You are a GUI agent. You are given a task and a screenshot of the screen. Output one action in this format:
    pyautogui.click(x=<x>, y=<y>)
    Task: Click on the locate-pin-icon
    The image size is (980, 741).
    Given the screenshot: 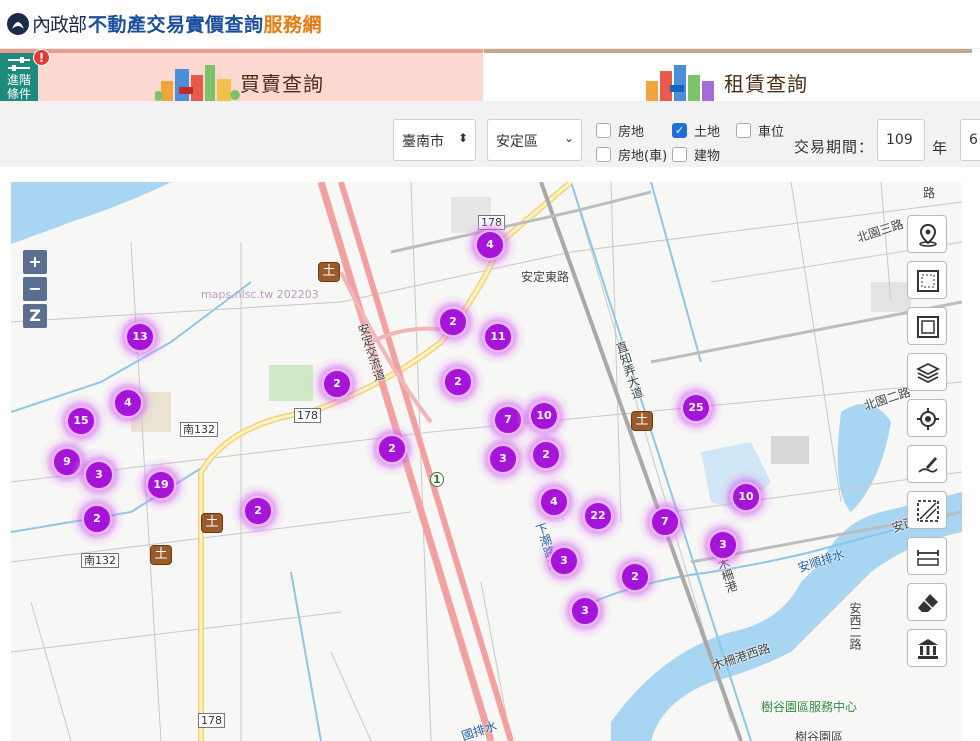 What is the action you would take?
    pyautogui.click(x=928, y=235)
    